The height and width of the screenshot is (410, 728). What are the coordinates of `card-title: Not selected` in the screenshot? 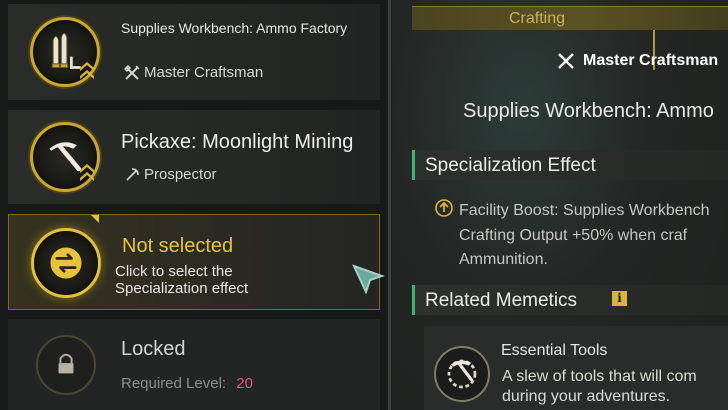 It's located at (178, 246).